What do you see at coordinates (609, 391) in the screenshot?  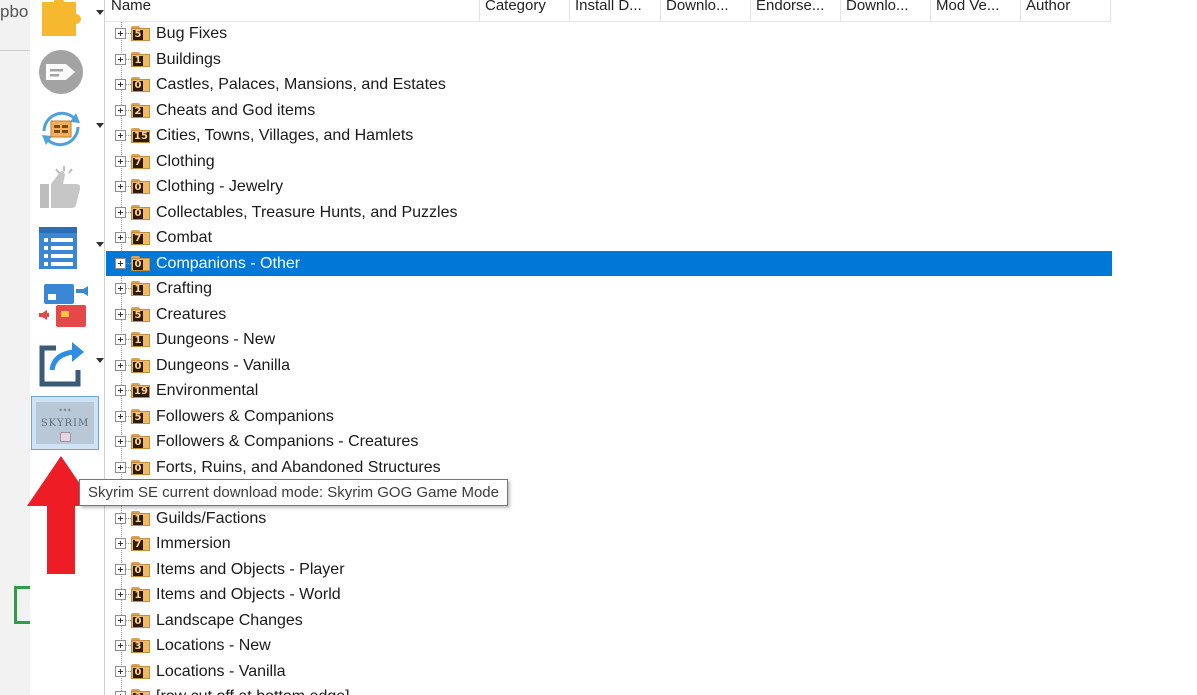 I see `category-row: 19 Environmental` at bounding box center [609, 391].